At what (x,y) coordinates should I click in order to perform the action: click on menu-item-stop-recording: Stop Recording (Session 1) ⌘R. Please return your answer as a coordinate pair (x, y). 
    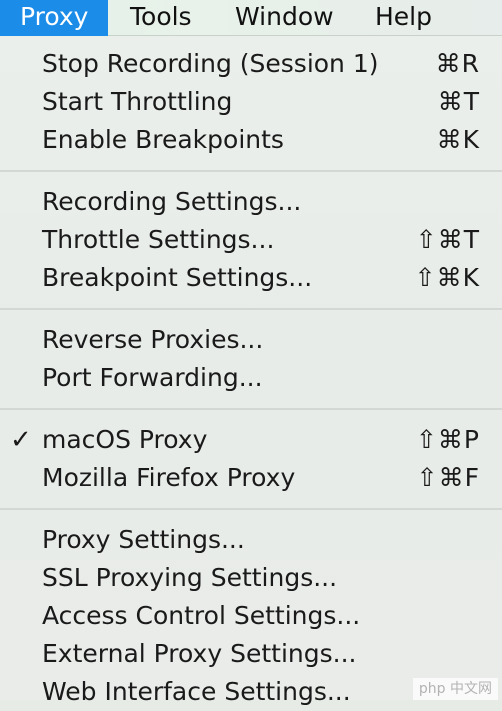
    Looking at the image, I should click on (251, 64).